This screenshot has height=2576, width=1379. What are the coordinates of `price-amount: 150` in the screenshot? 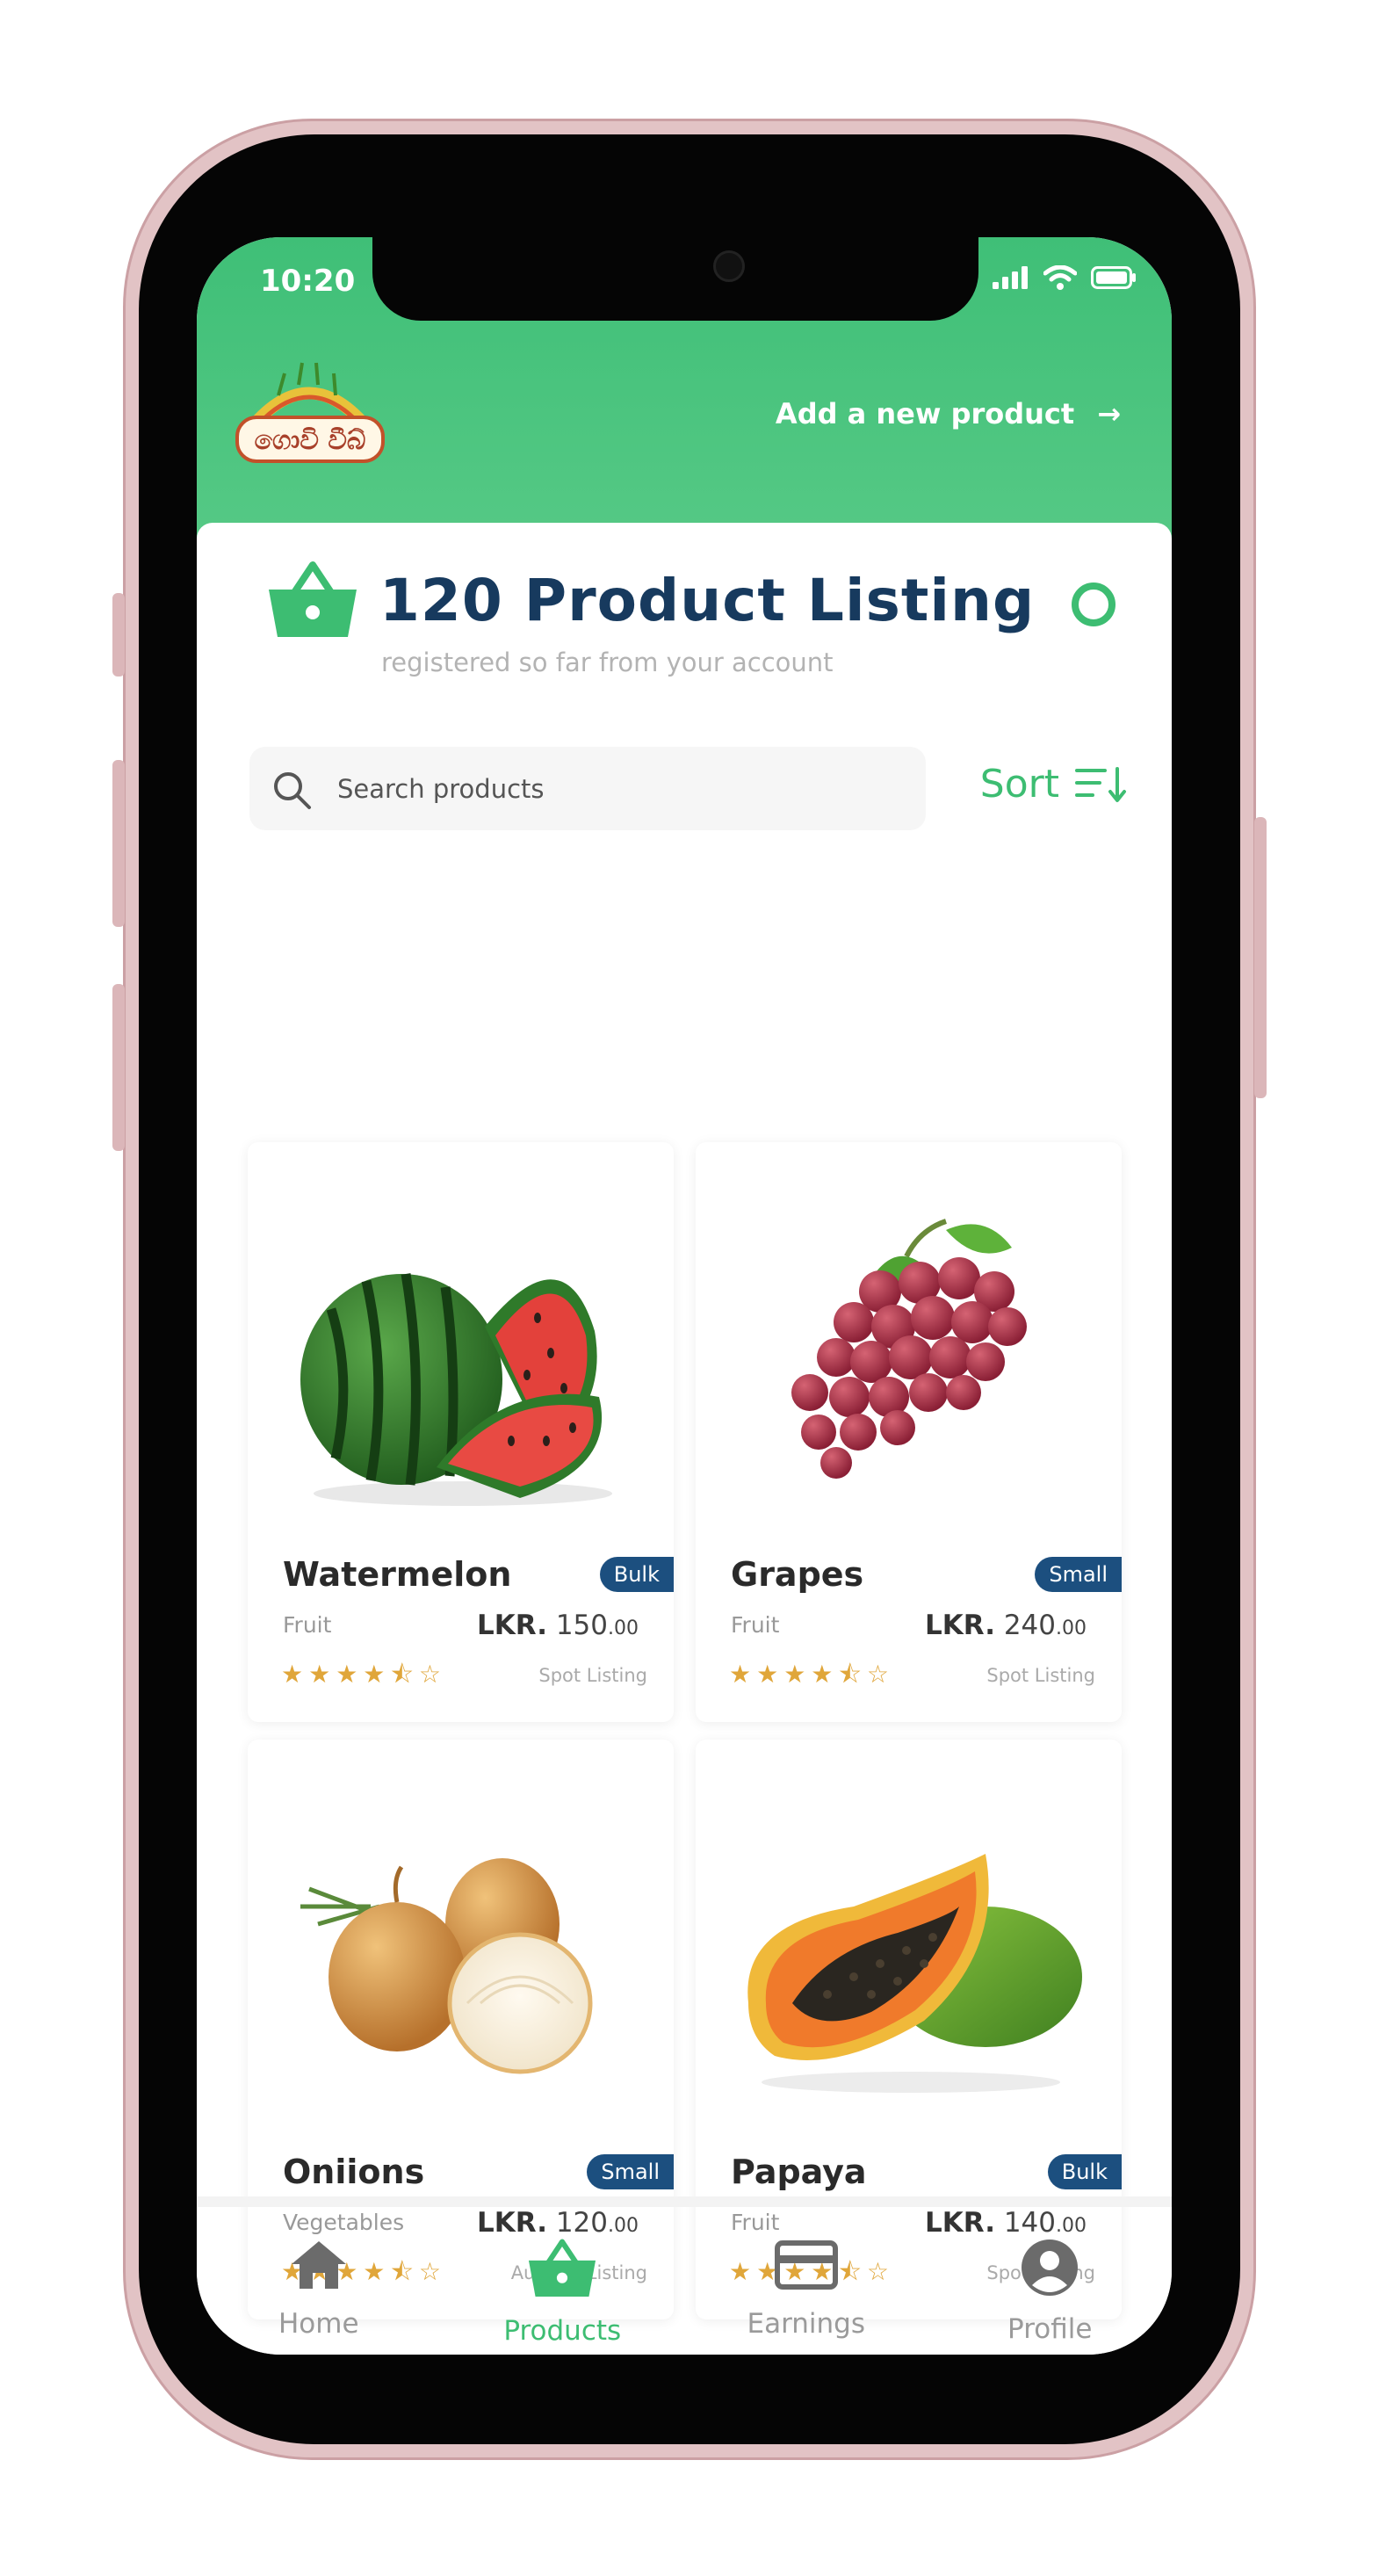 It's located at (581, 1625).